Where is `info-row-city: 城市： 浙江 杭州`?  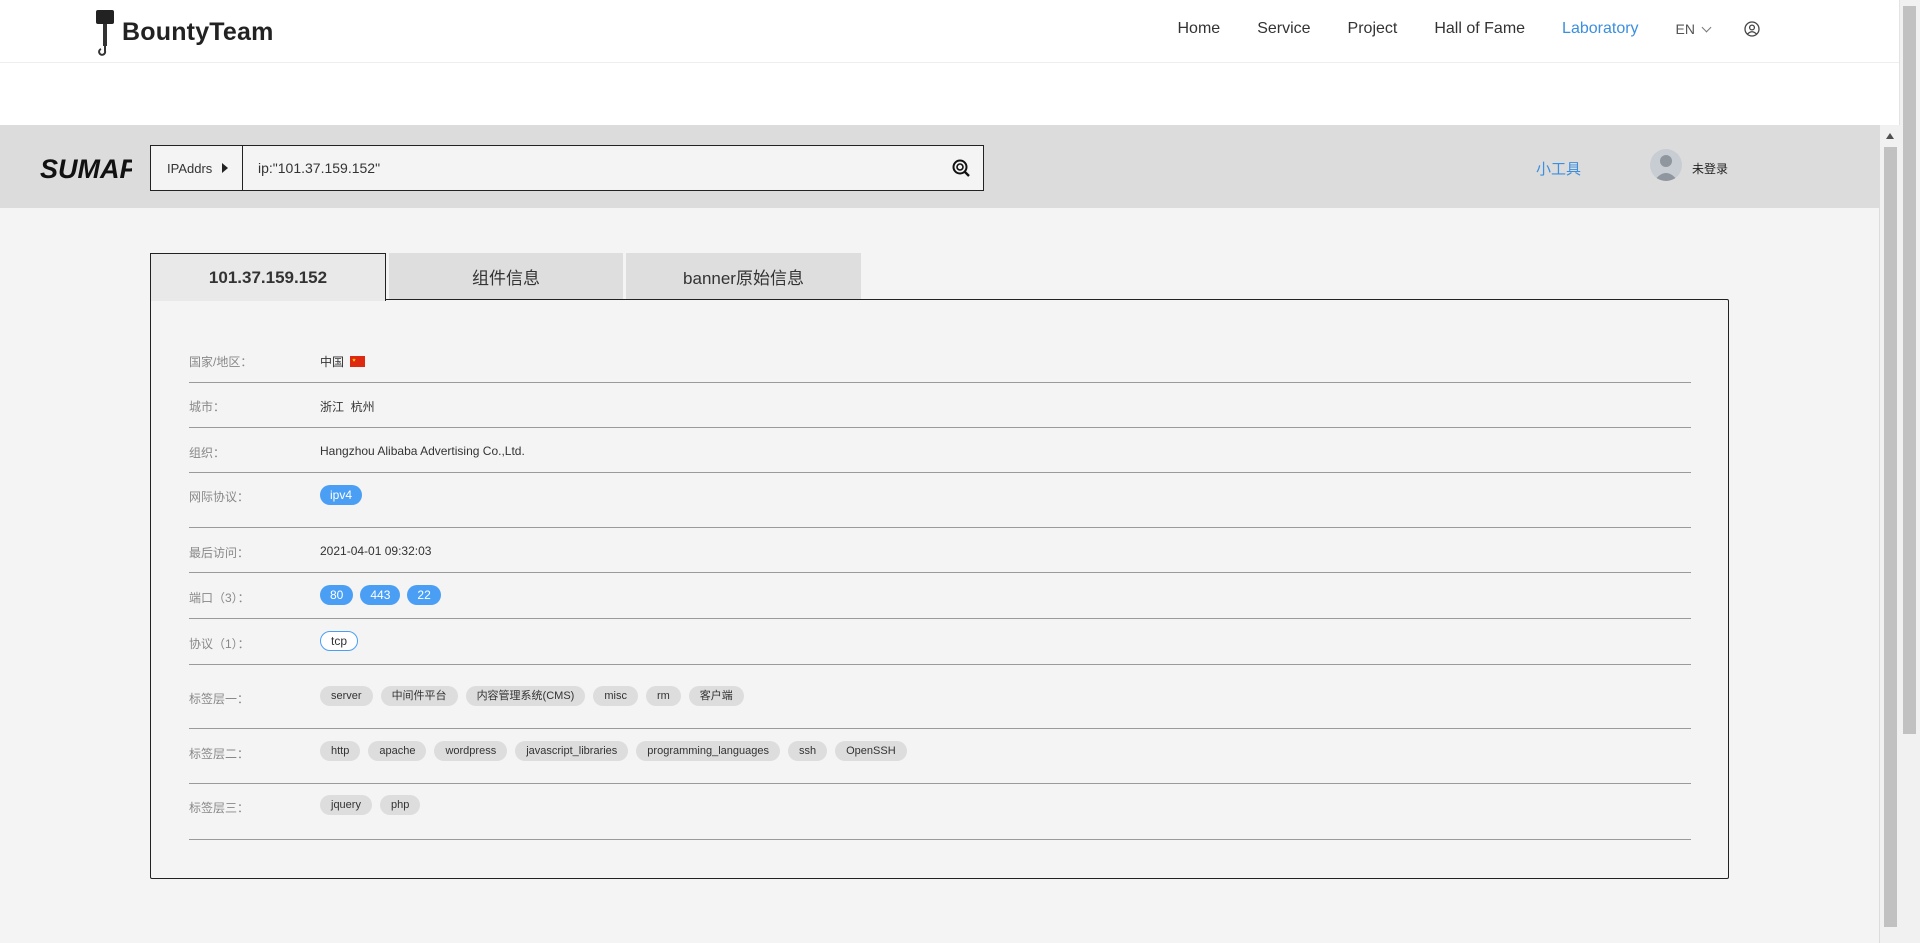 info-row-city: 城市： 浙江 杭州 is located at coordinates (940, 405).